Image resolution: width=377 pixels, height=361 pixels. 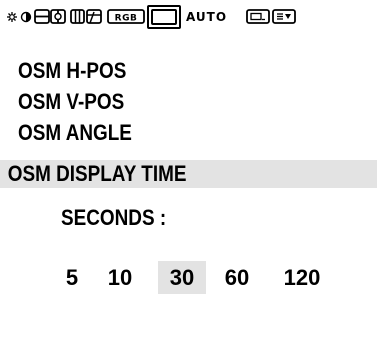 What do you see at coordinates (164, 17) in the screenshot?
I see `osm-settings-icon` at bounding box center [164, 17].